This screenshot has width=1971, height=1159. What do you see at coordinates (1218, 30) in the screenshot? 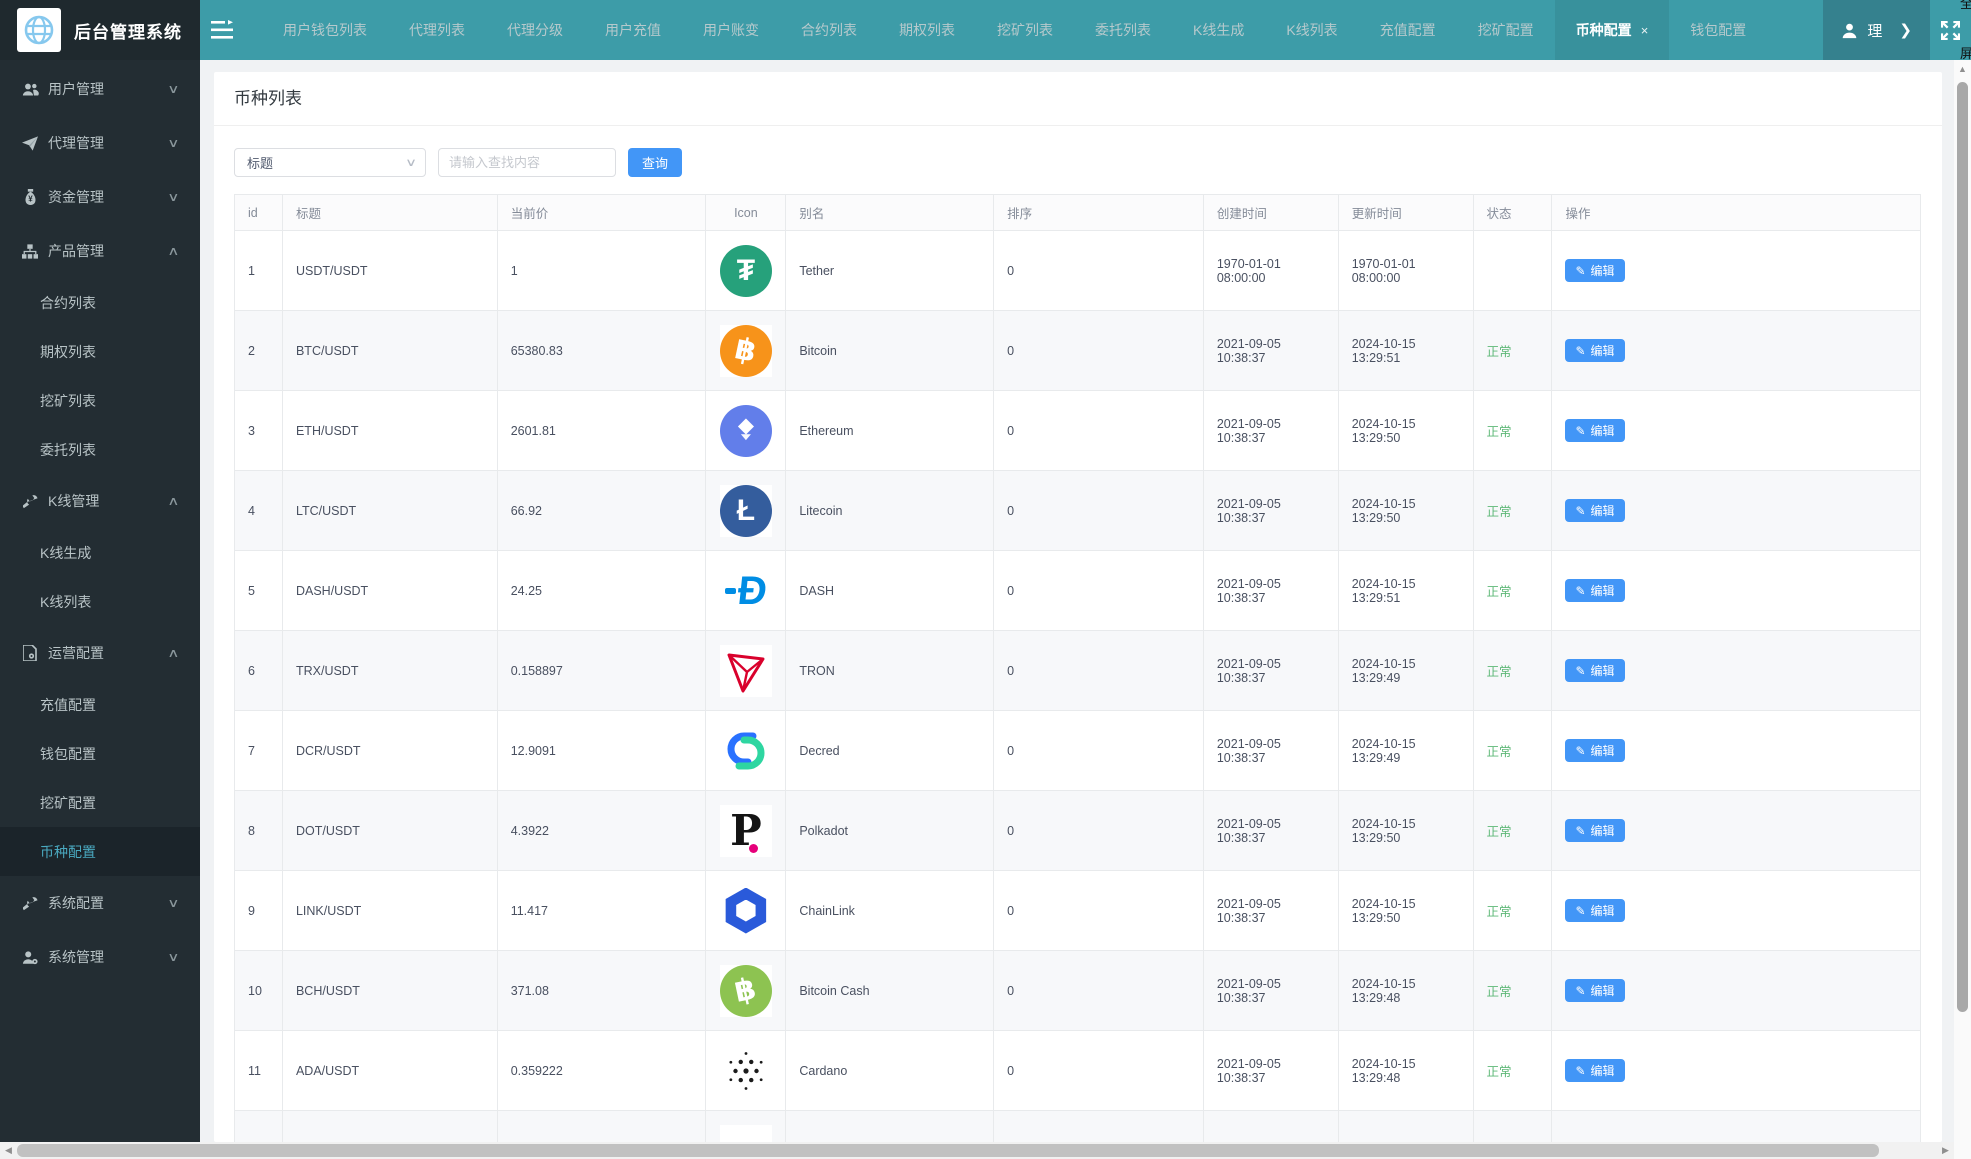
I see `tab-K线生成: K线生成` at bounding box center [1218, 30].